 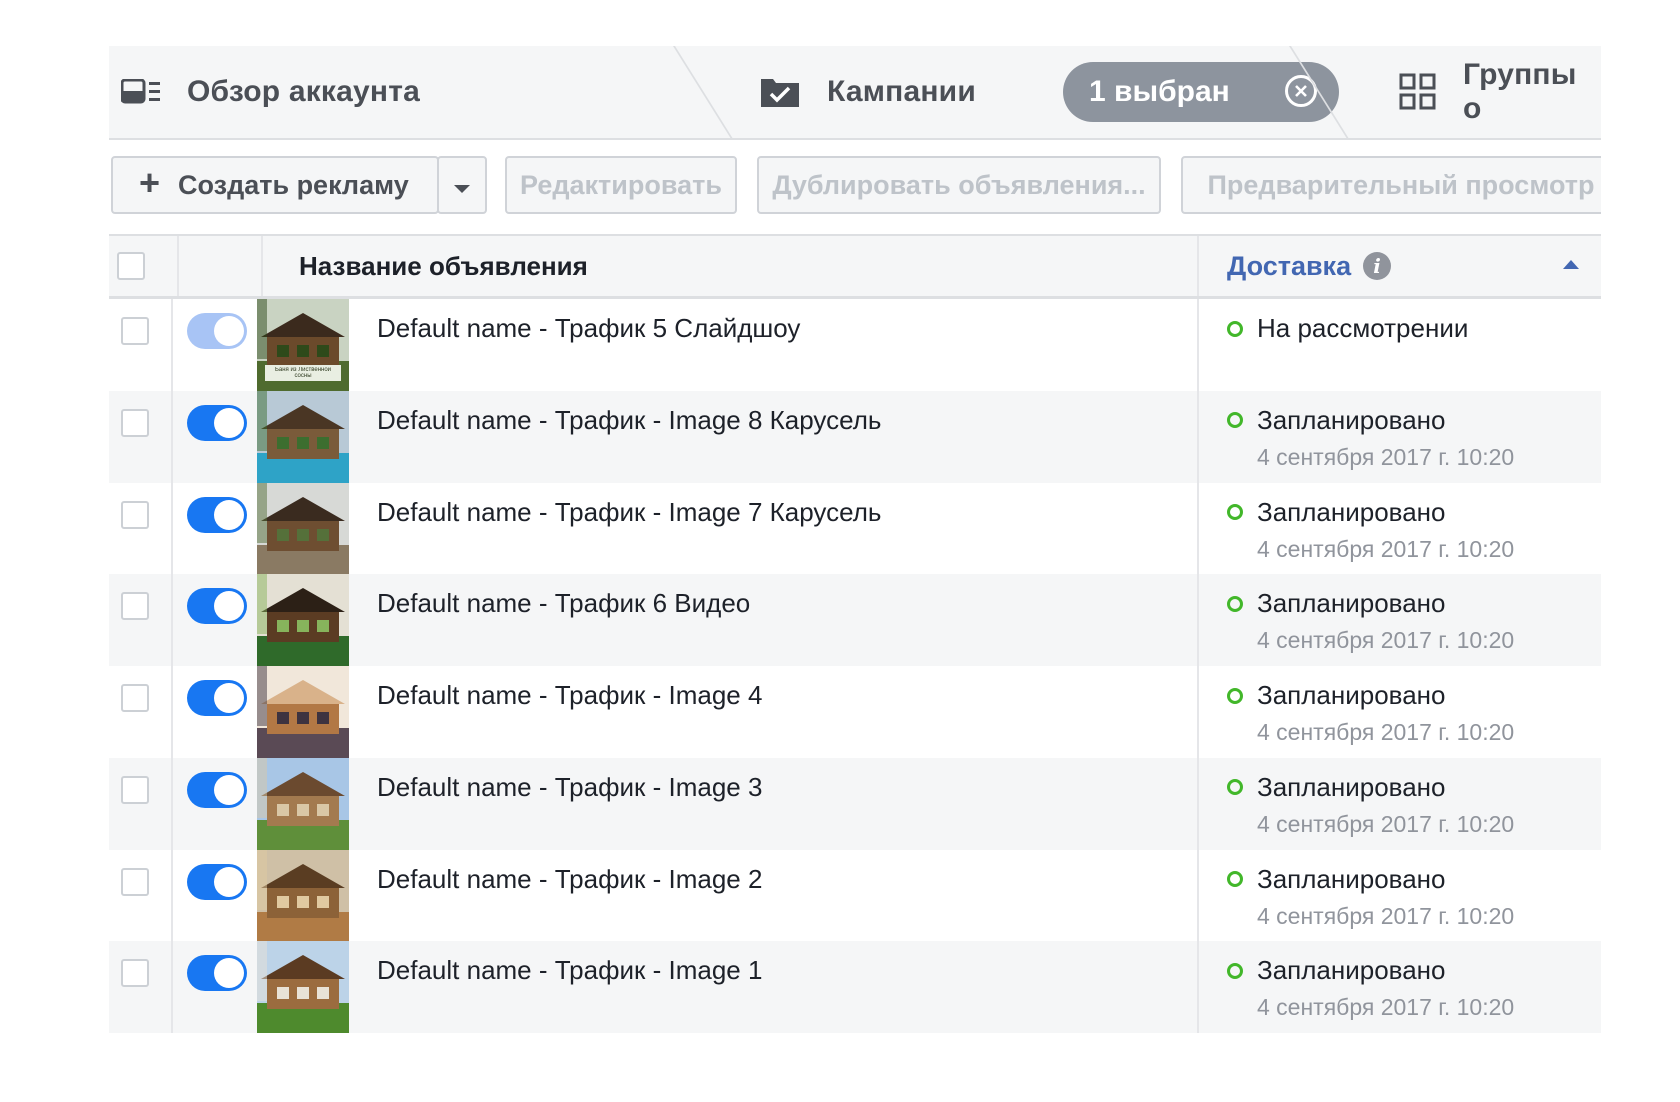 I want to click on tab-account-overview: Обзор аккаунта, so click(x=270, y=92).